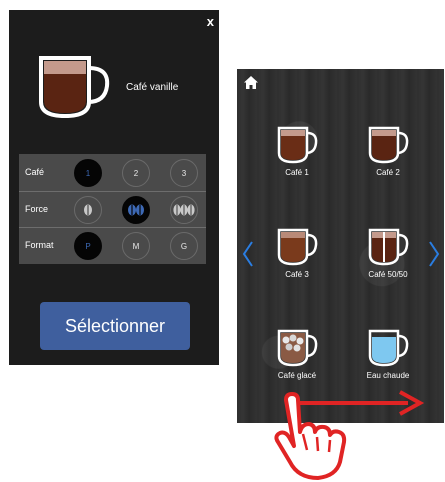  Describe the element at coordinates (388, 172) in the screenshot. I see `drink-label: Café 2` at that location.